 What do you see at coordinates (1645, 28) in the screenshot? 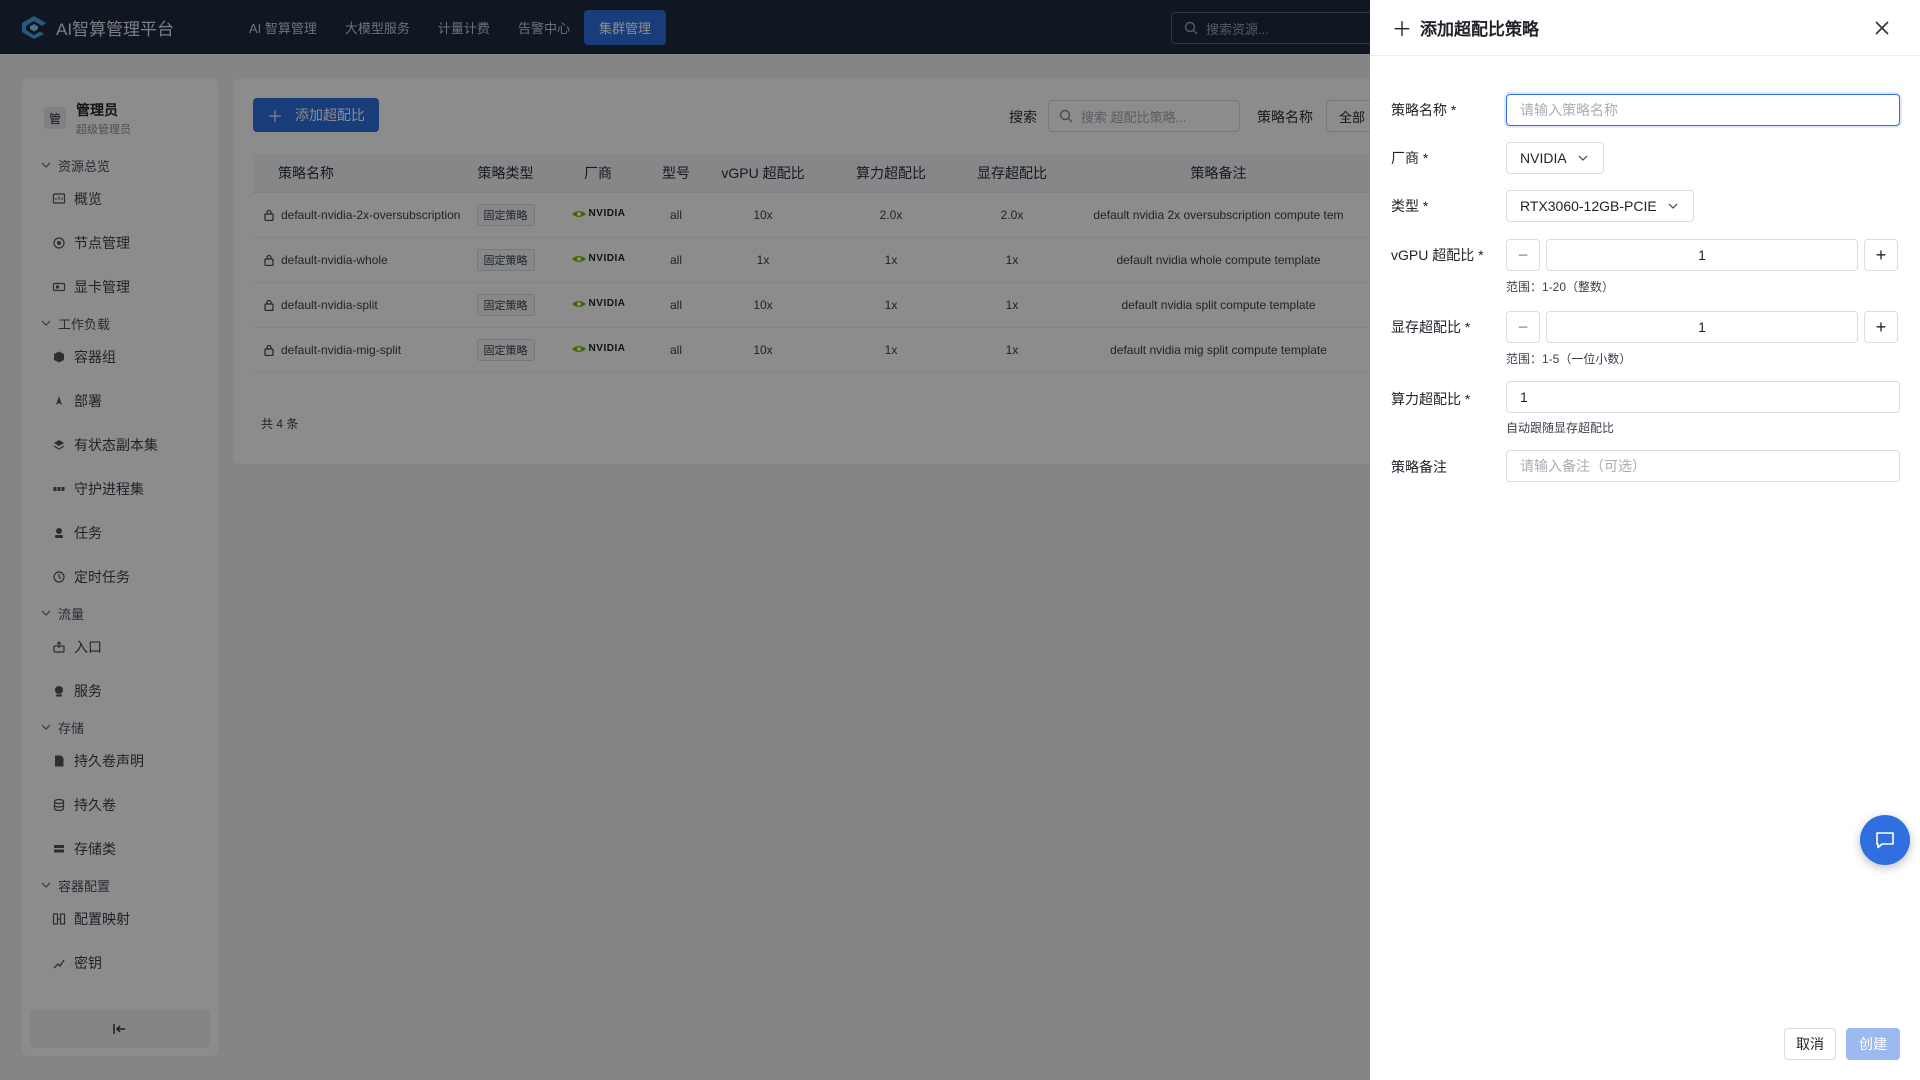
I see `drawer-header: ＋ 添加超配比策略` at bounding box center [1645, 28].